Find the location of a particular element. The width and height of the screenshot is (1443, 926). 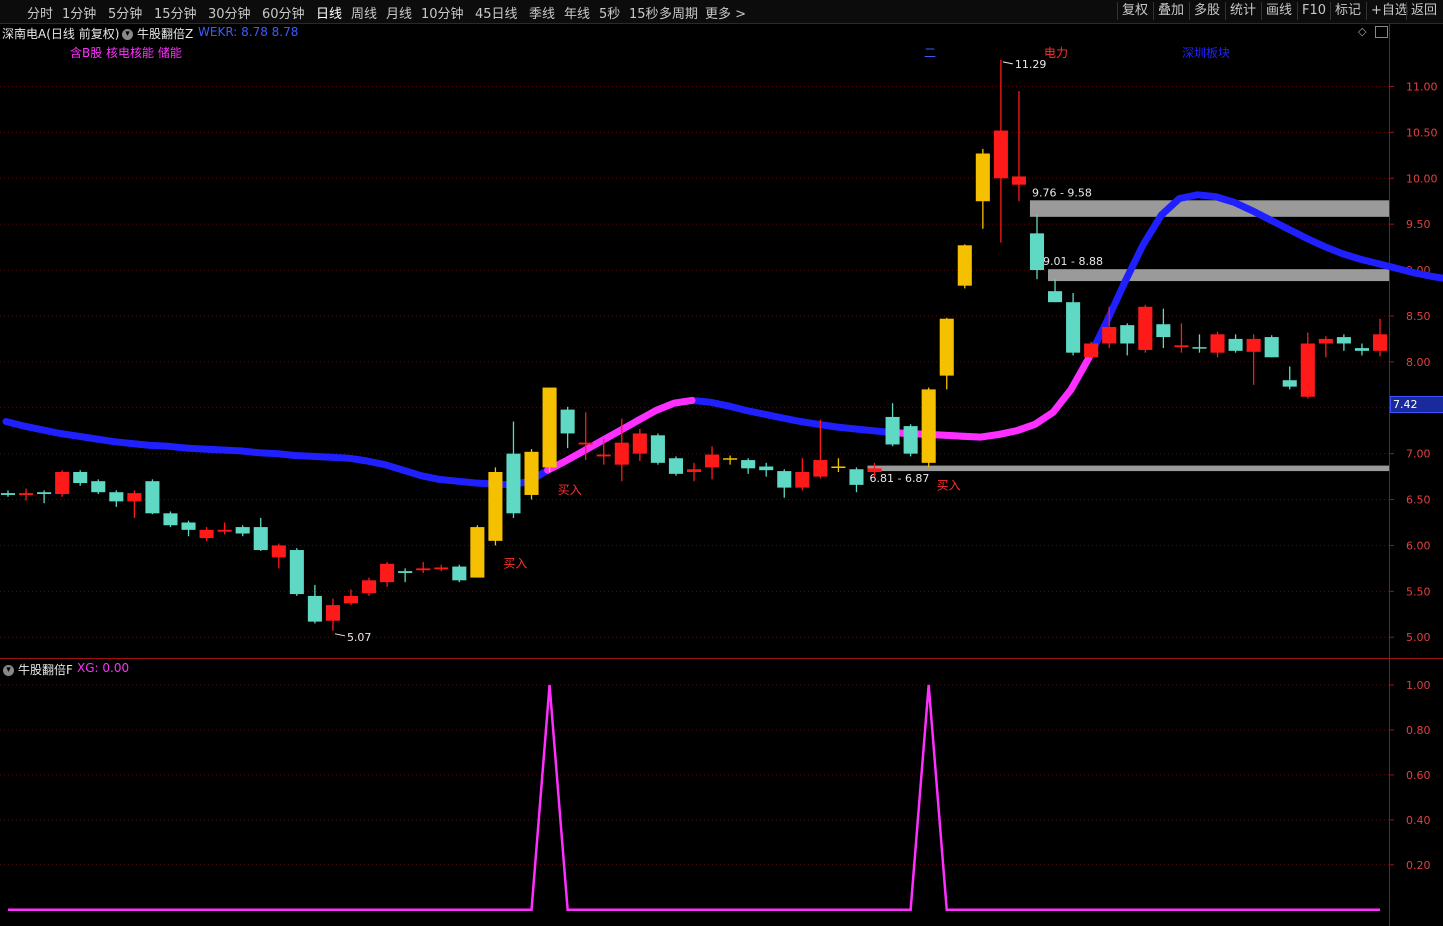

period-tab-14: 15秒 is located at coordinates (644, 12).